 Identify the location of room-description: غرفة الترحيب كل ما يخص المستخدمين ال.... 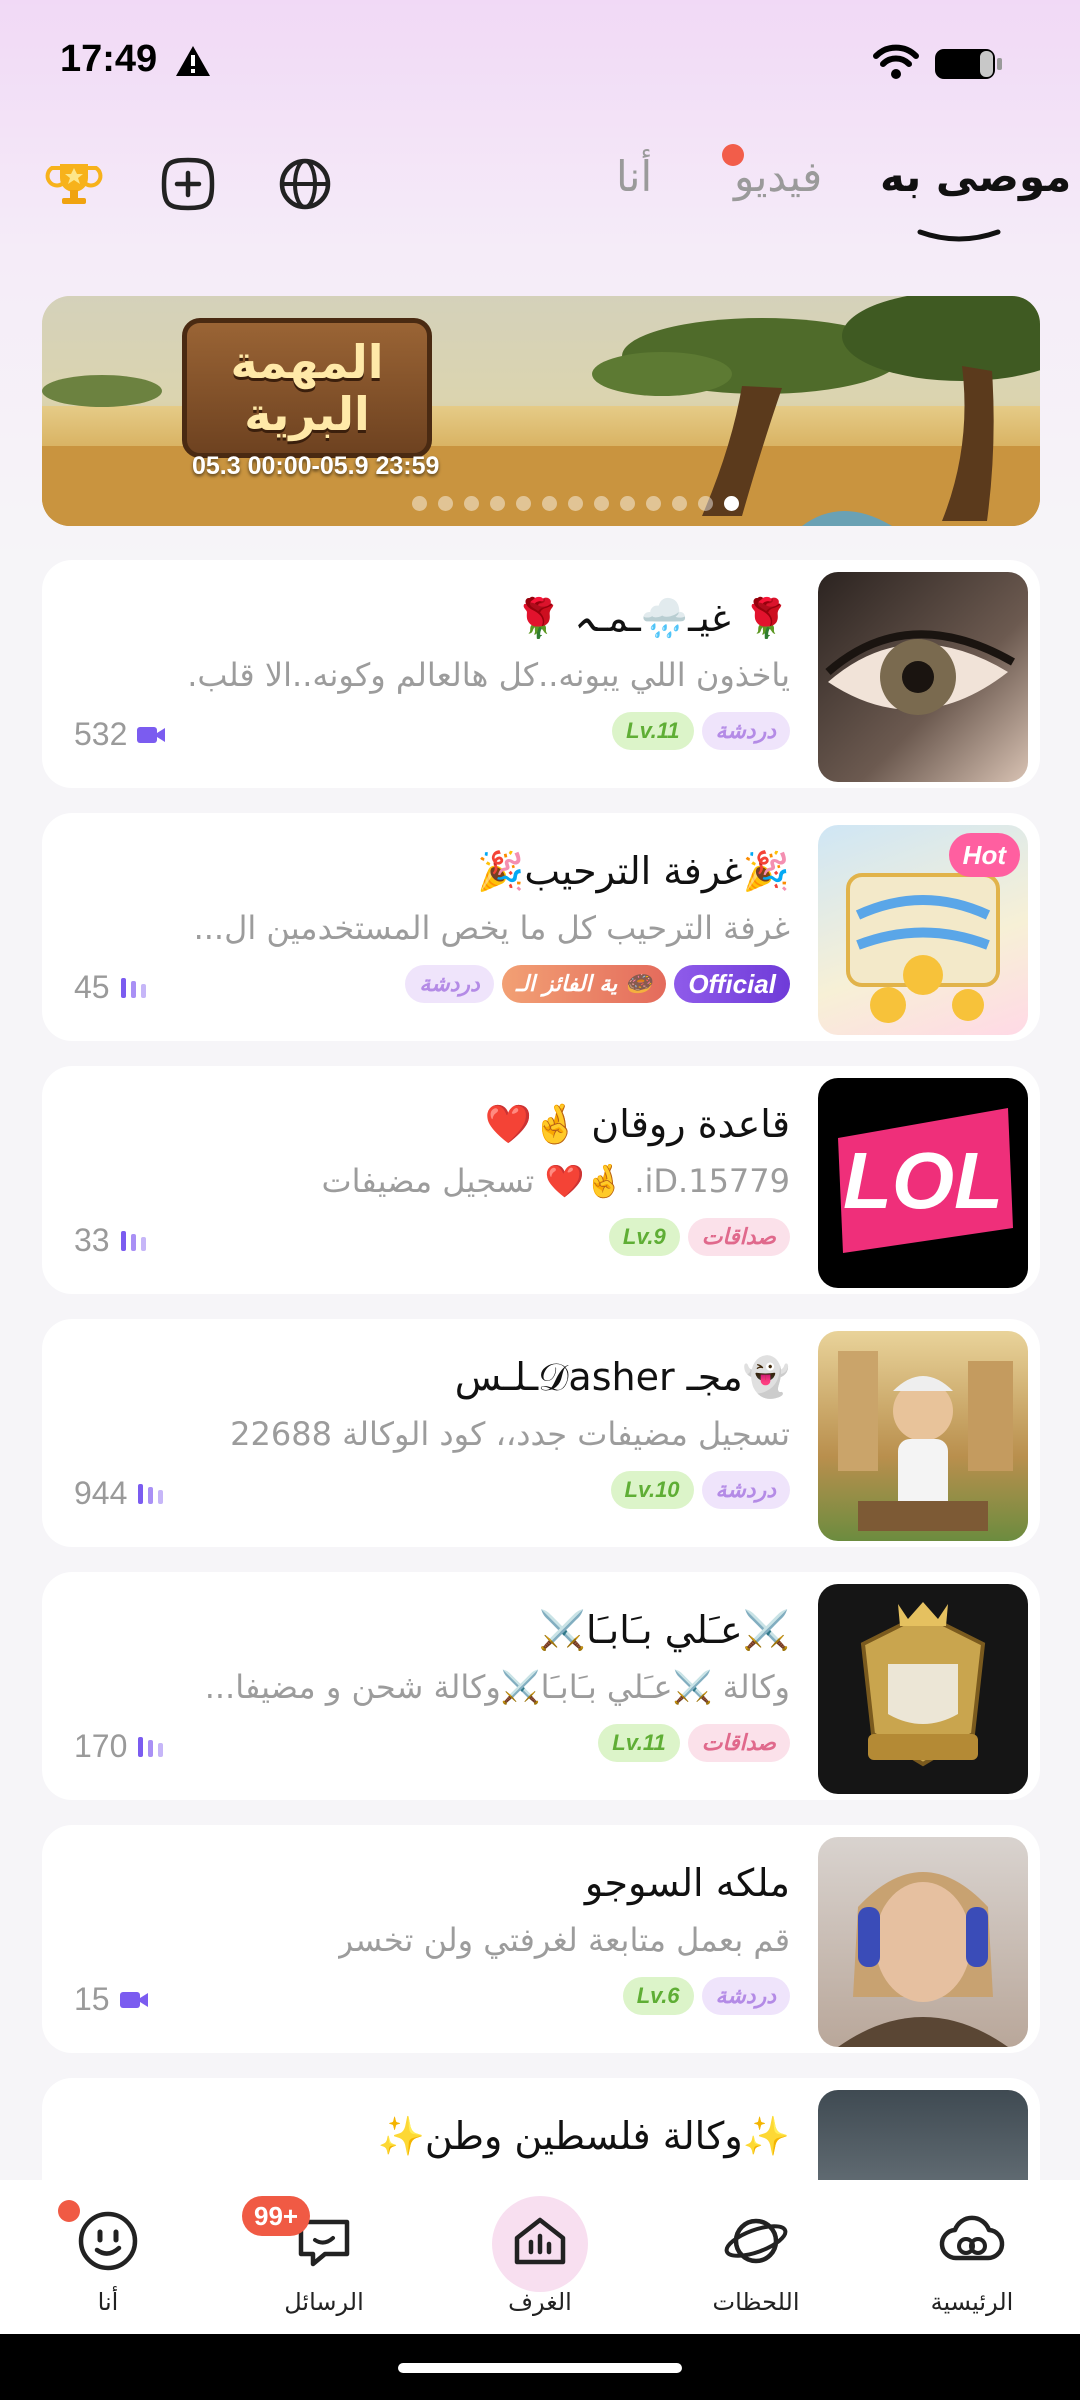
(491, 928).